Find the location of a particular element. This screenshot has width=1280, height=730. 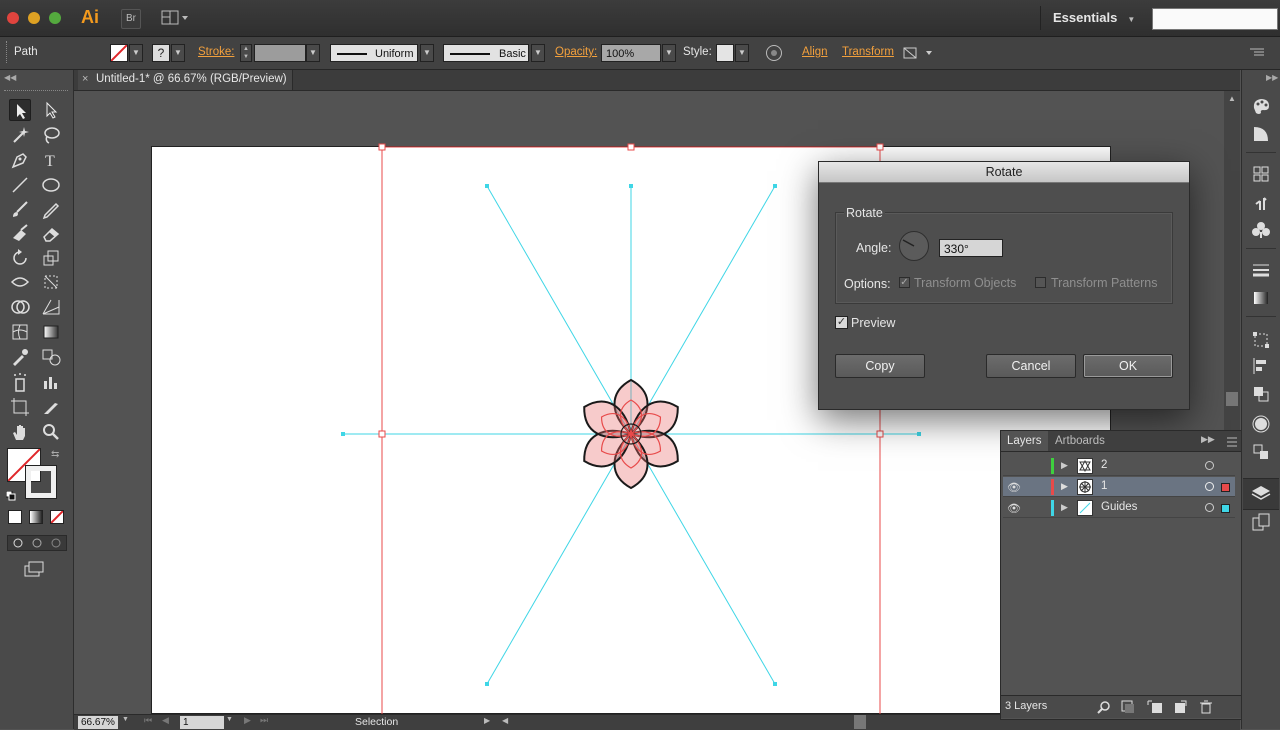

pen-tool-icon is located at coordinates (20, 160).